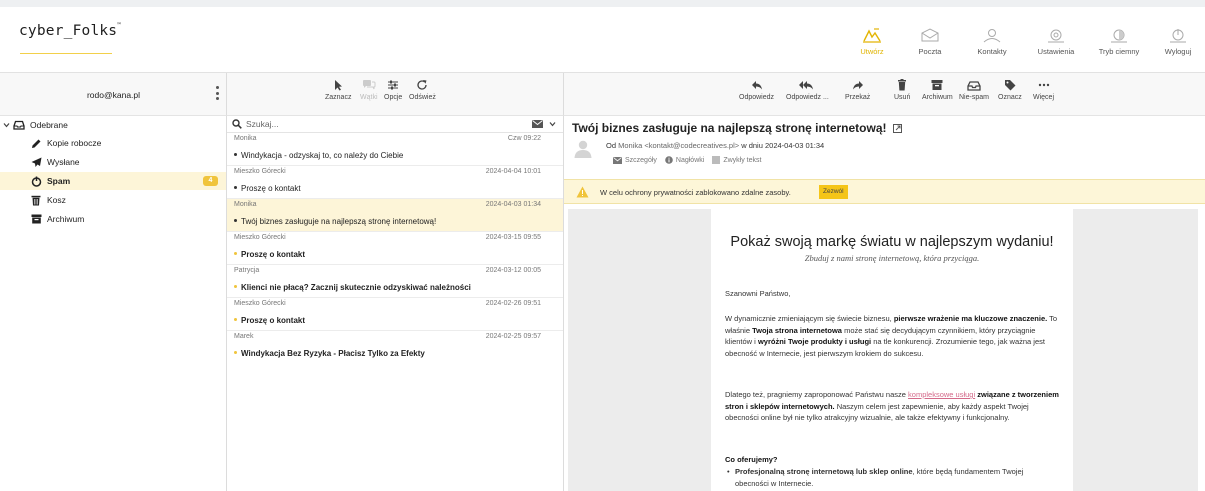 This screenshot has height=491, width=1205. I want to click on info-icon, so click(669, 160).